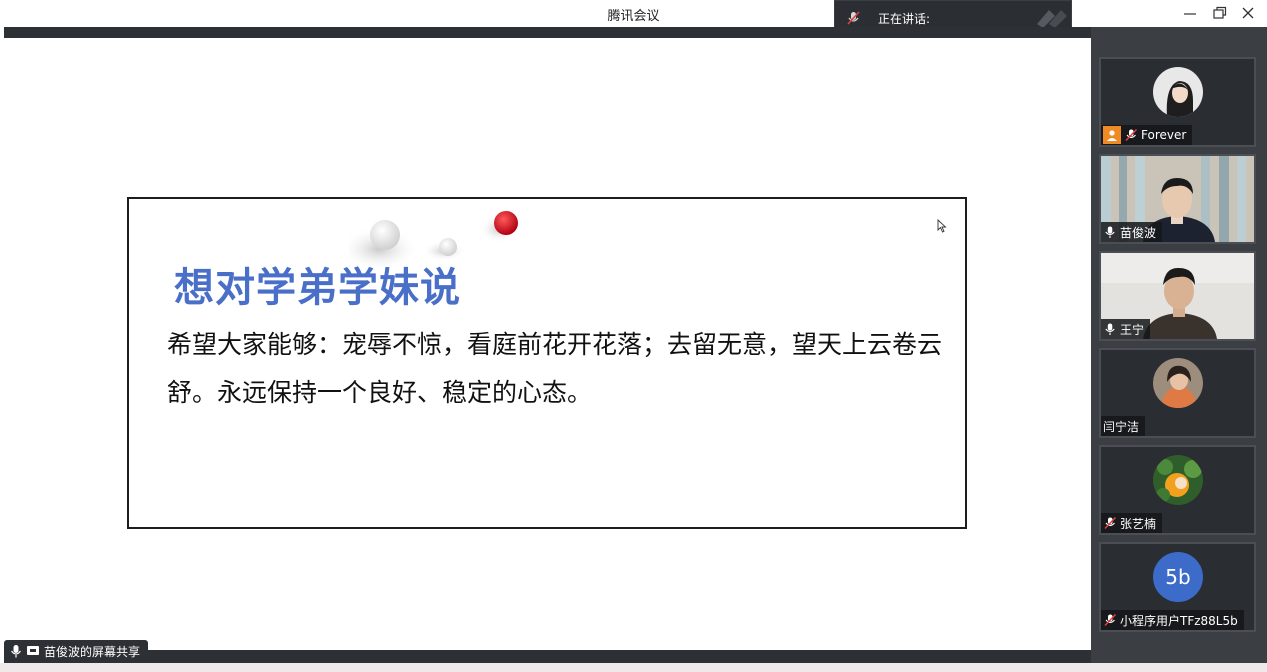 Image resolution: width=1267 pixels, height=672 pixels. I want to click on participant-name-tag: 闫宁洁, so click(1123, 426).